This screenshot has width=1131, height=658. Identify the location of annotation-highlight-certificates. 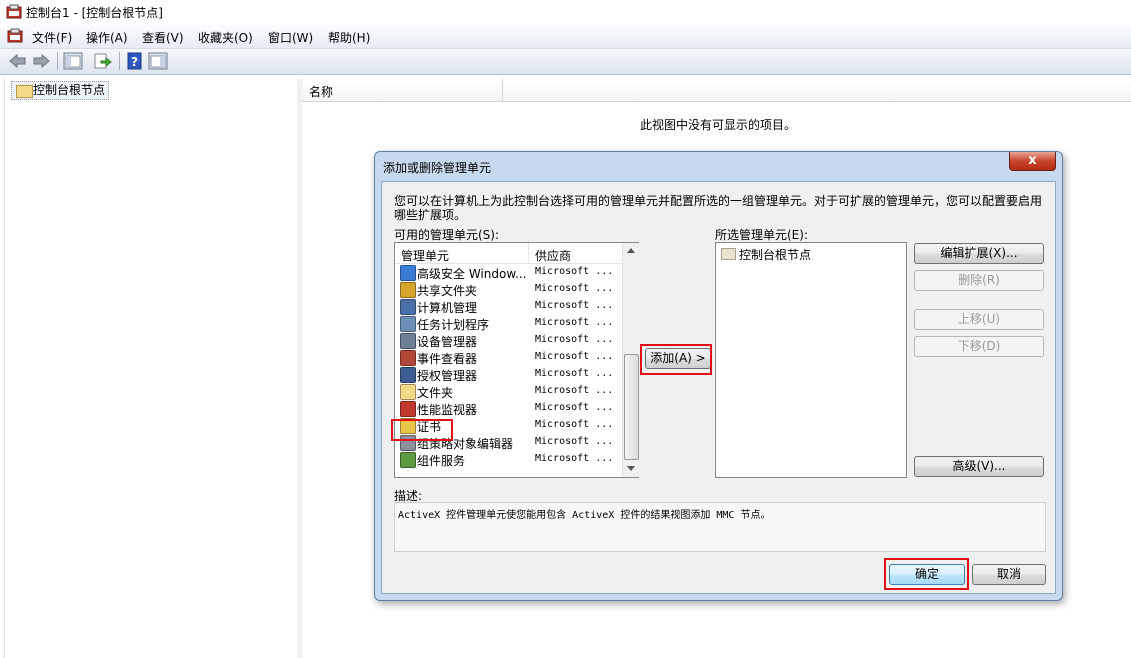
(422, 430).